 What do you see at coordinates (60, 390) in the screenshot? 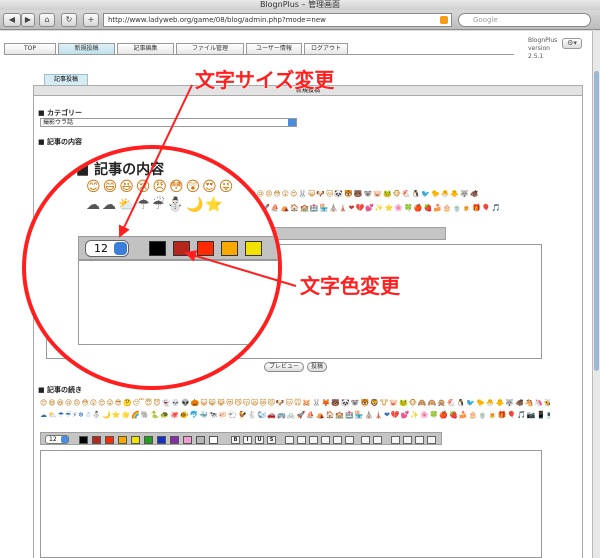
I see `continue-label: ■ 記事の続き` at bounding box center [60, 390].